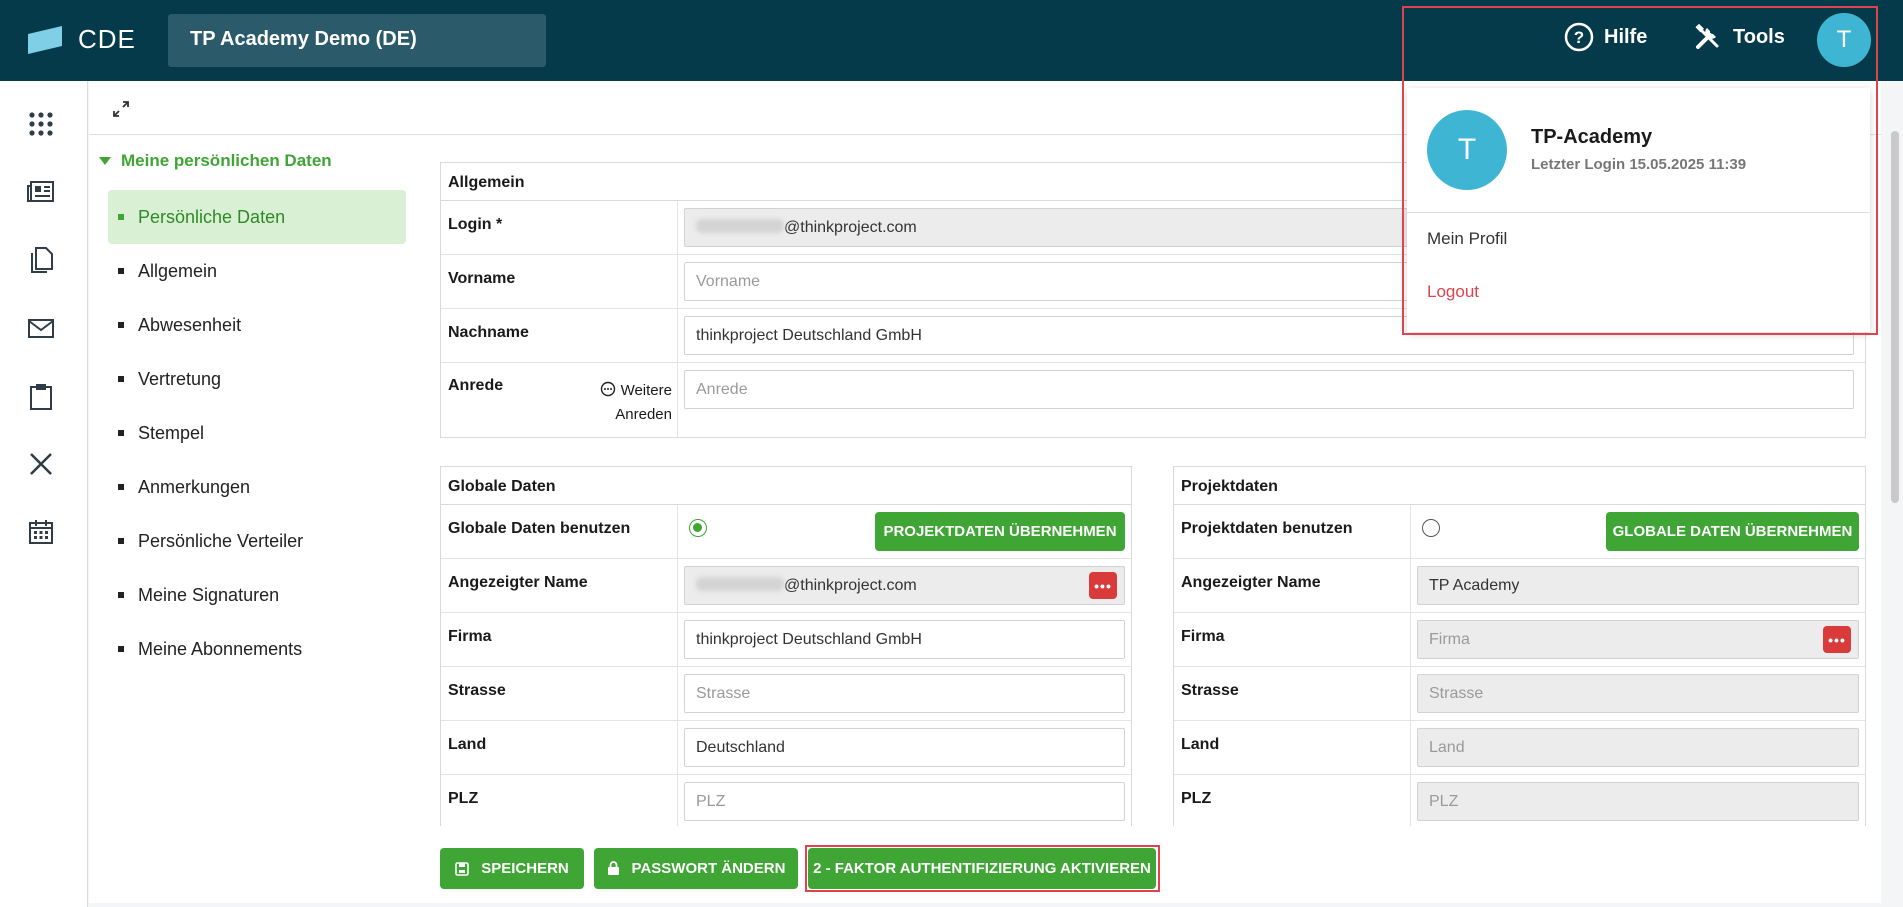 The width and height of the screenshot is (1903, 907). Describe the element at coordinates (121, 109) in the screenshot. I see `collapse-icon` at that location.